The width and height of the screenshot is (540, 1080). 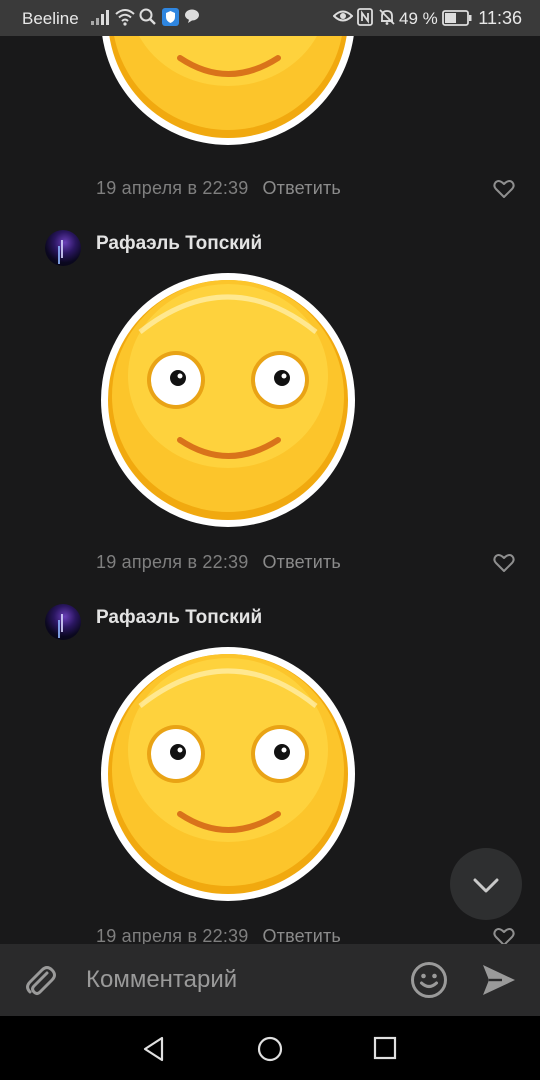 I want to click on comment-input, so click(x=236, y=980).